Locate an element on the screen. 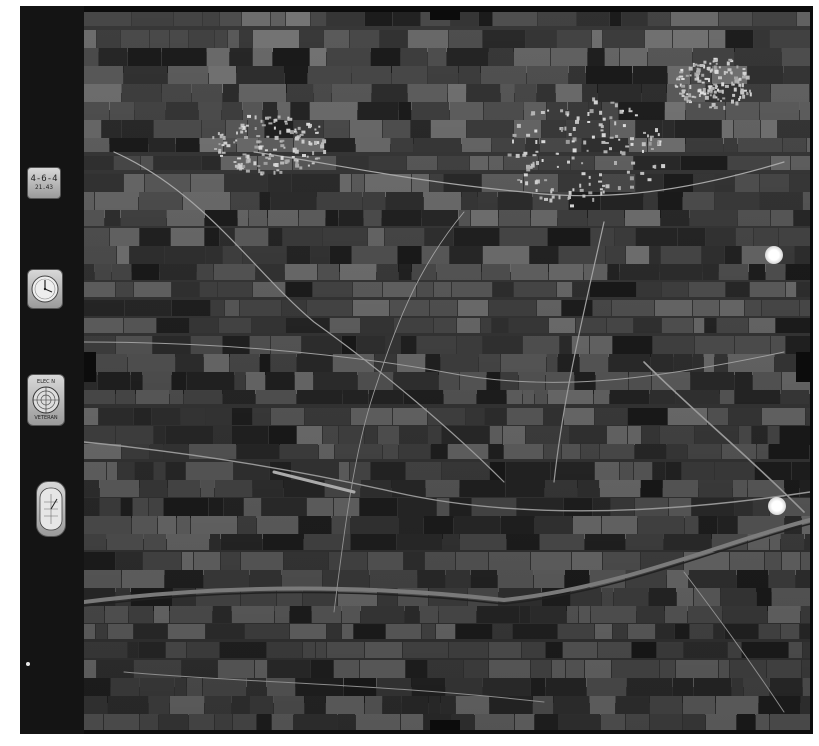  frame-counter-instrument: 4-6-4 21.43 is located at coordinates (44, 183).